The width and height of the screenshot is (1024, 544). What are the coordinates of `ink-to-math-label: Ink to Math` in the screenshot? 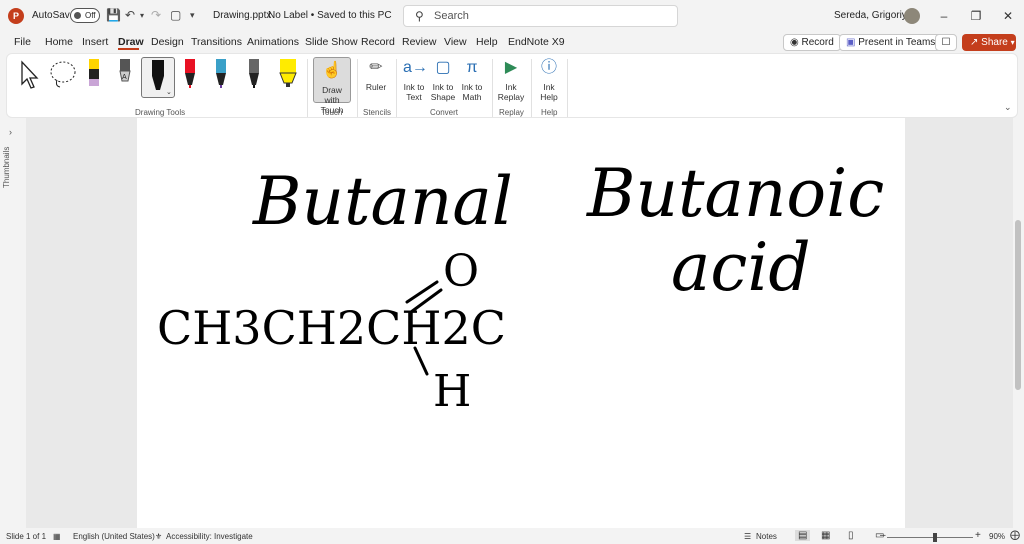 It's located at (472, 92).